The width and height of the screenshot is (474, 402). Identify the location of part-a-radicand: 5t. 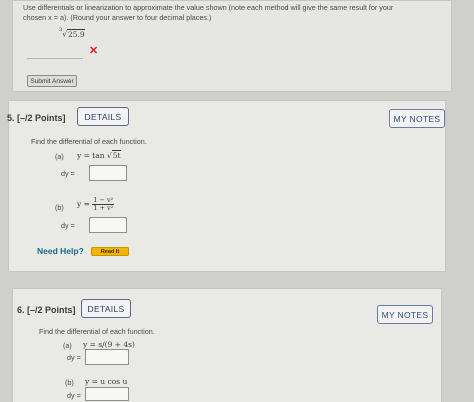
(116, 155).